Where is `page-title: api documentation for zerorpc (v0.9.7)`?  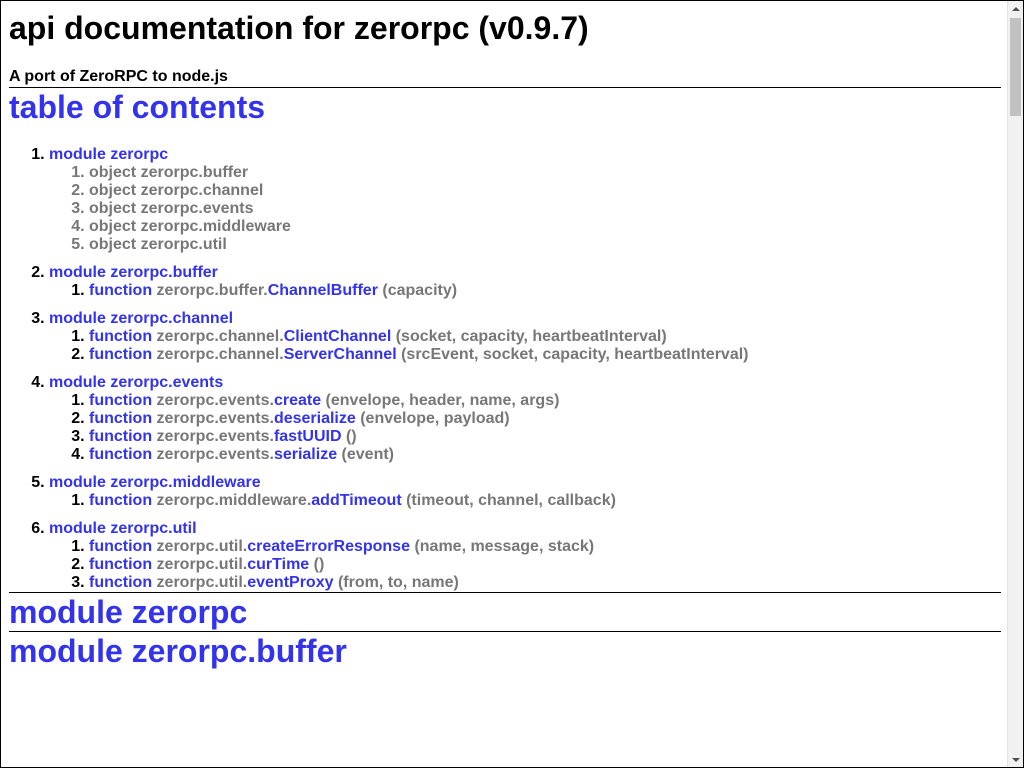
page-title: api documentation for zerorpc (v0.9.7) is located at coordinates (299, 28).